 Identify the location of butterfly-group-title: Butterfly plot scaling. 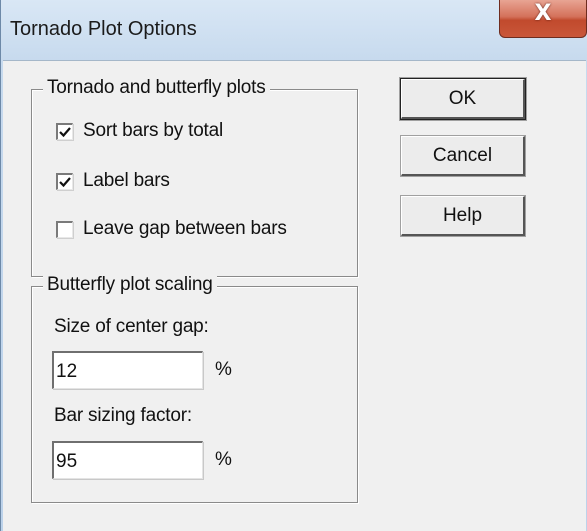
(130, 285).